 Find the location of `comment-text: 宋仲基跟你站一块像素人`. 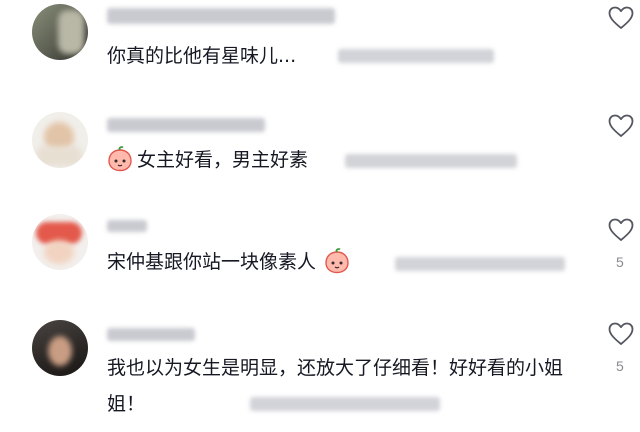

comment-text: 宋仲基跟你站一块像素人 is located at coordinates (230, 262).